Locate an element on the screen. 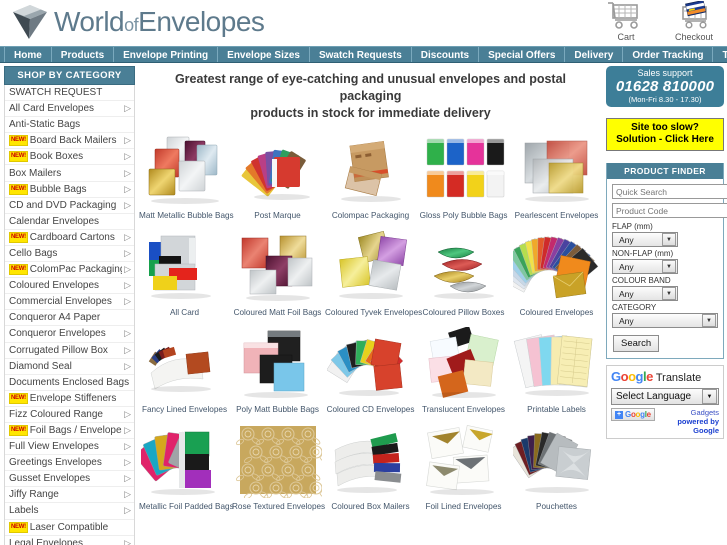  sidebar-item-laser-compatible: NEW! Laser Compatible is located at coordinates (69, 528).